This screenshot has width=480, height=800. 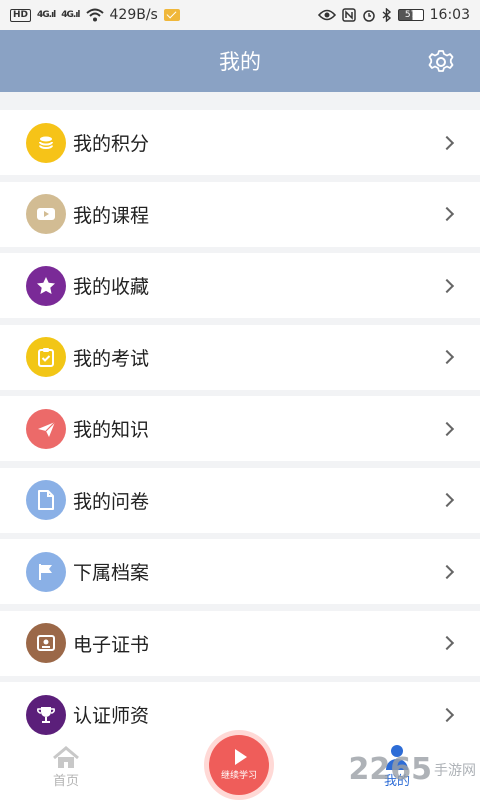 What do you see at coordinates (240, 428) in the screenshot?
I see `menu-item-knowledge: 我的知识` at bounding box center [240, 428].